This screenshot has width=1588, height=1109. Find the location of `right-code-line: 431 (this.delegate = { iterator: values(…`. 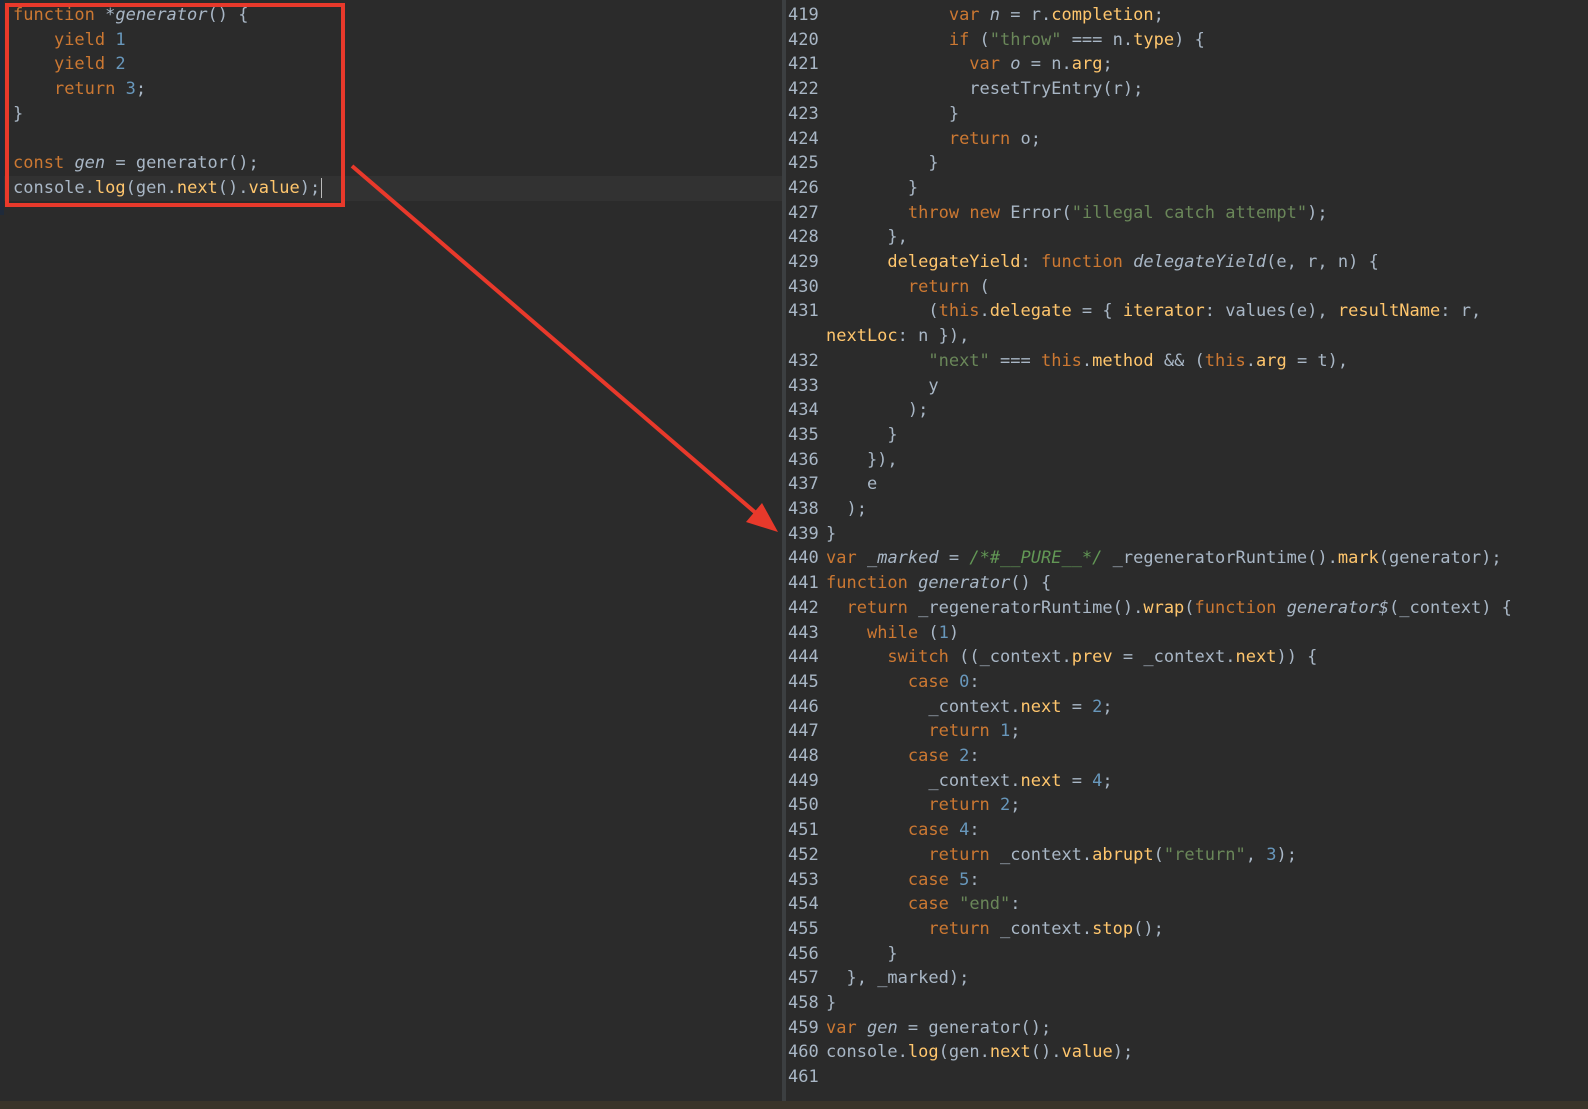

right-code-line: 431 (this.delegate = { iterator: values(… is located at coordinates (1134, 311).